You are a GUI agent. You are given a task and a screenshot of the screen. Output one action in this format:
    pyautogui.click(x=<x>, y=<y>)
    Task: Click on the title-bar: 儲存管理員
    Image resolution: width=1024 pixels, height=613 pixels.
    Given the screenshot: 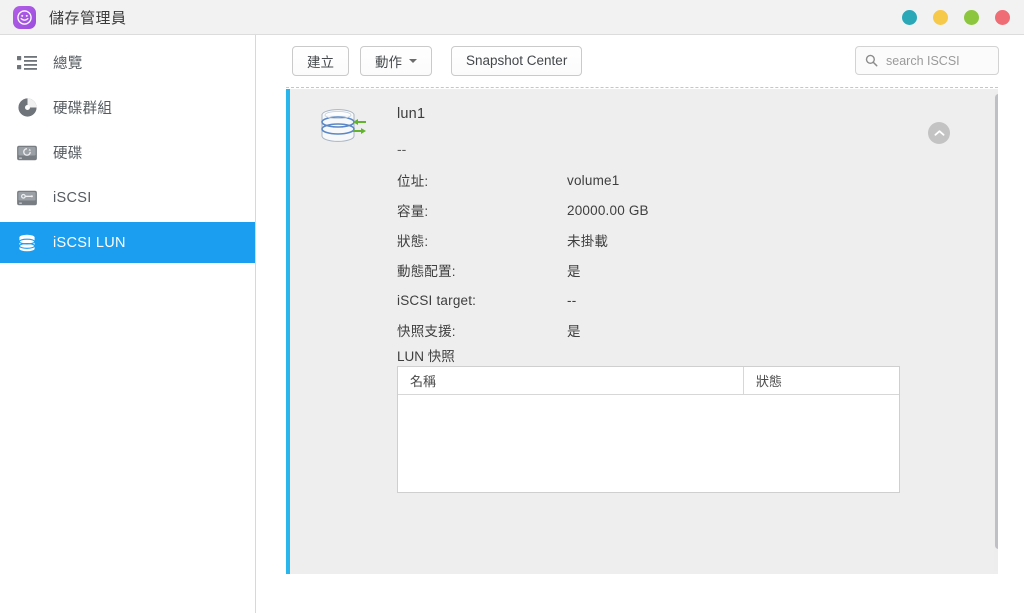 What is the action you would take?
    pyautogui.click(x=512, y=17)
    